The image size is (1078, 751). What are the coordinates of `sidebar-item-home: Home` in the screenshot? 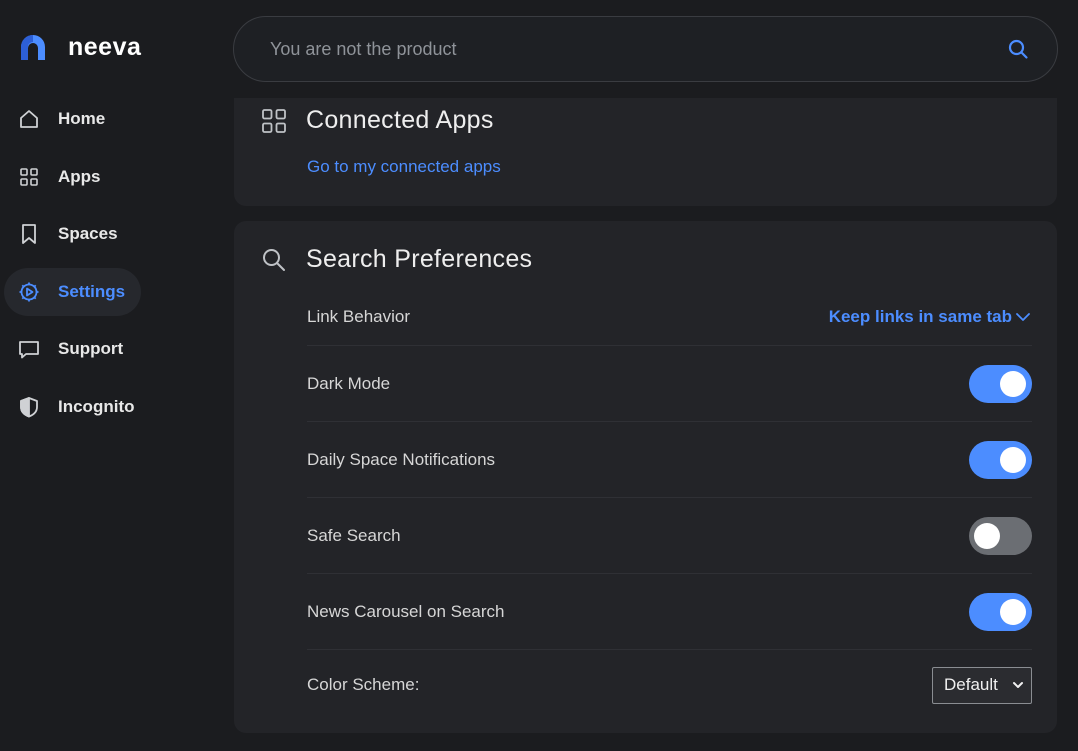 It's located at (109, 119).